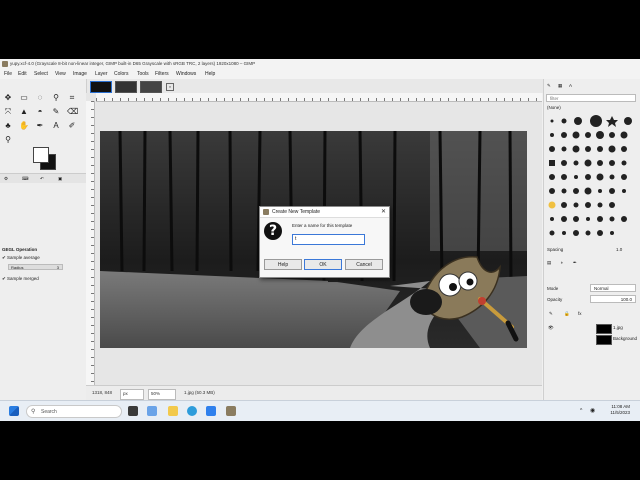  I want to click on zoom-select: 50%, so click(162, 394).